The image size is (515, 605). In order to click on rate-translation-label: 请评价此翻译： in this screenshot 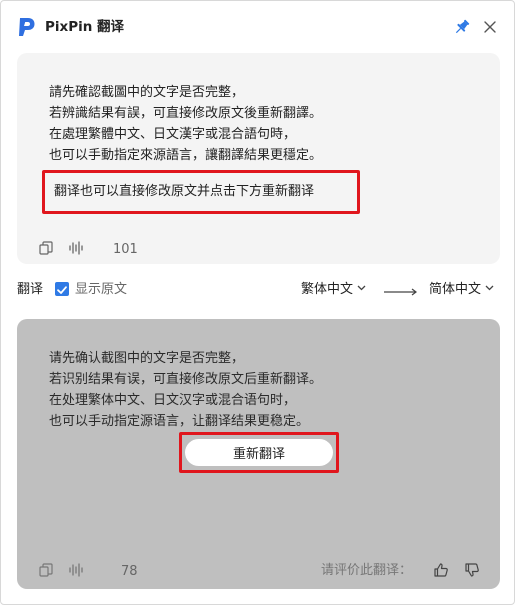, I will do `click(367, 570)`.